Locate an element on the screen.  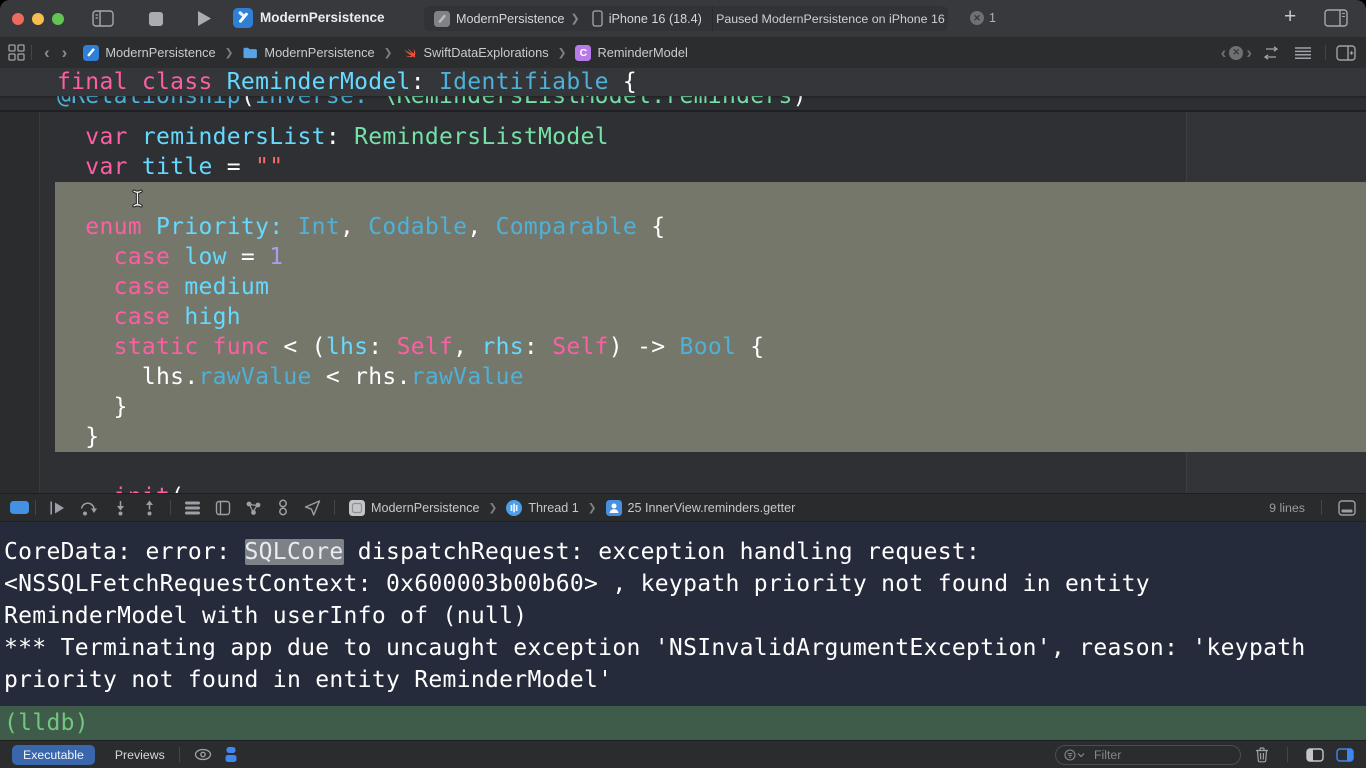
tab-previews: Previews is located at coordinates (140, 755).